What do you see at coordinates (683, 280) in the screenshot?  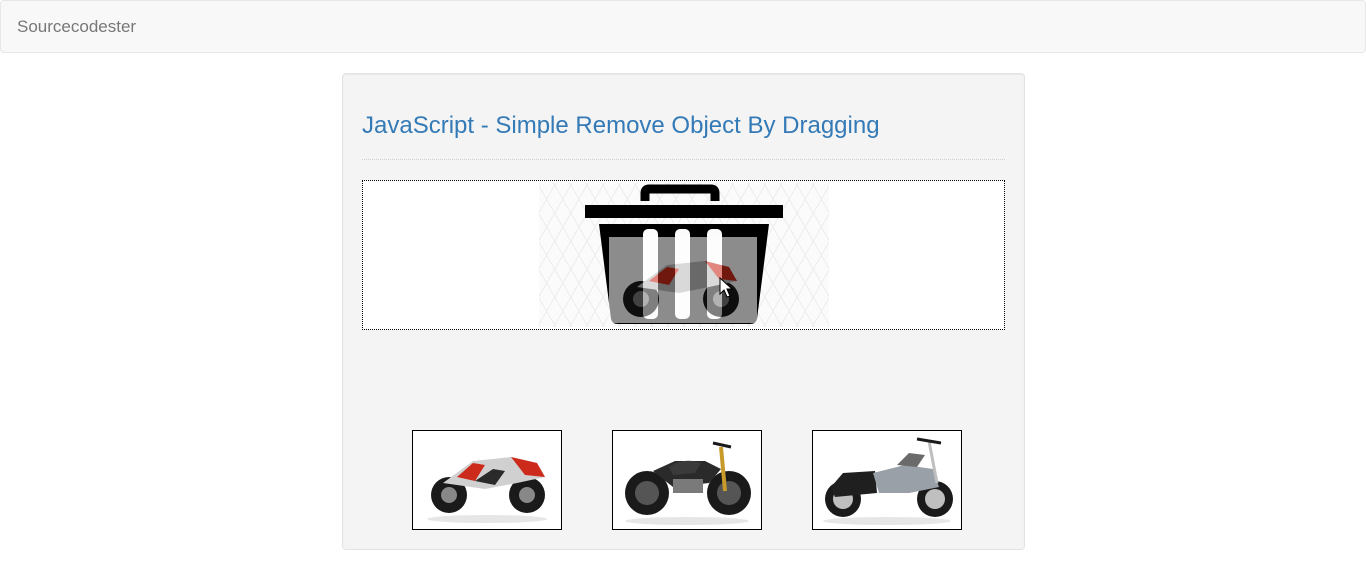 I see `dragged-motorcycle-image` at bounding box center [683, 280].